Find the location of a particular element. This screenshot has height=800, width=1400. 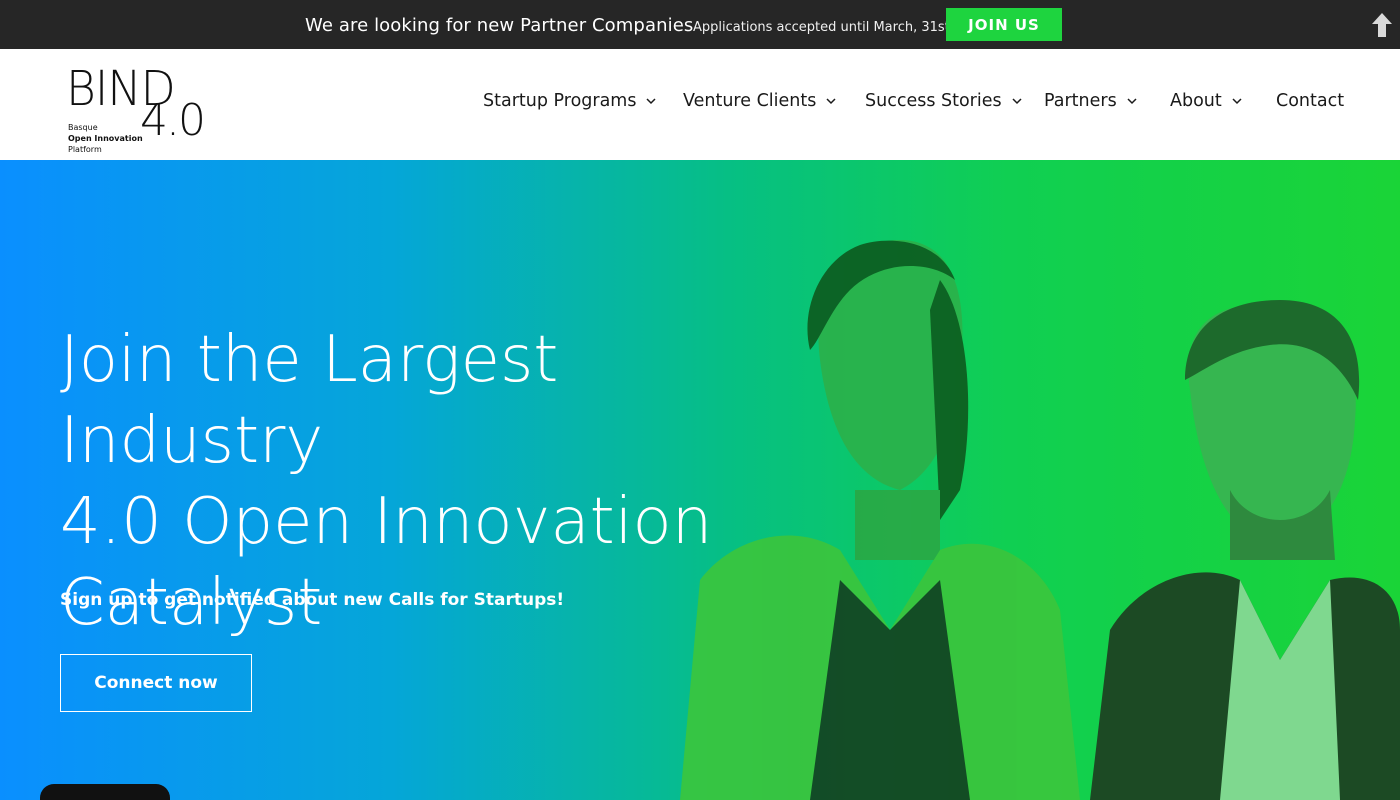

hero-title-line1: Join the Largest Industry is located at coordinates (309, 400).